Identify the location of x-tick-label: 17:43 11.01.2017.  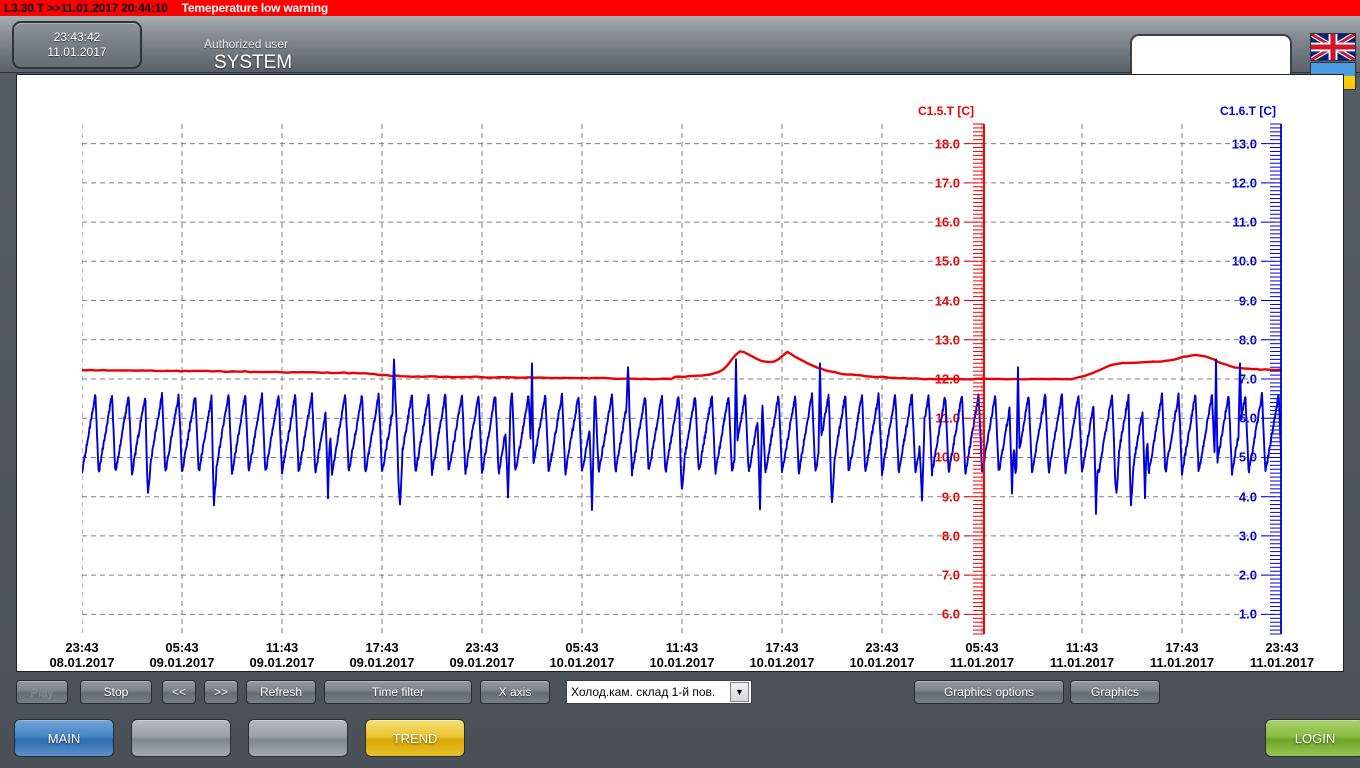
(1182, 655).